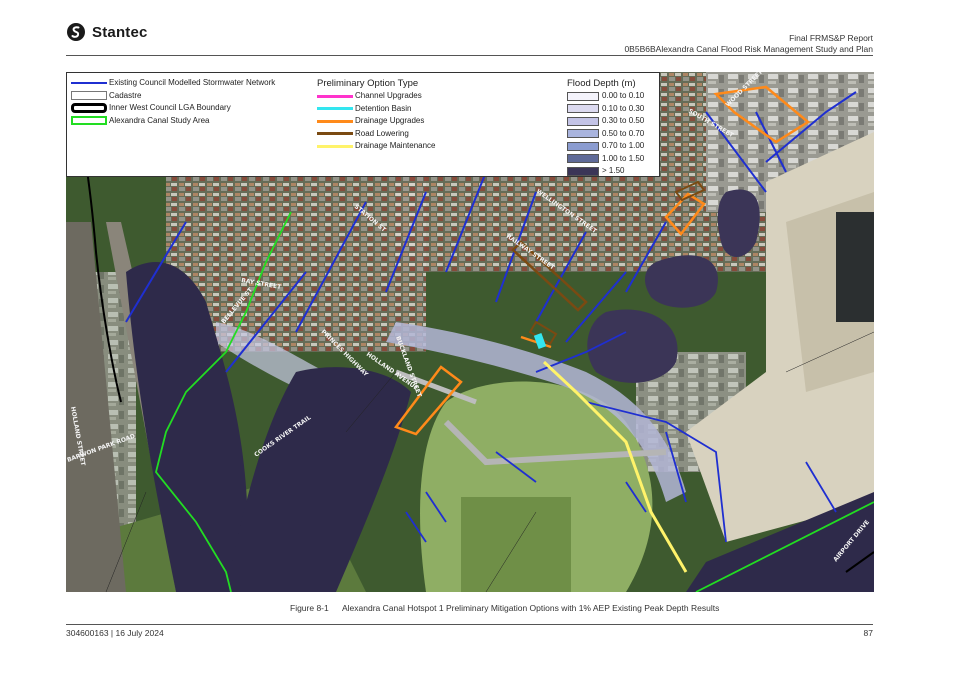  Describe the element at coordinates (831, 38) in the screenshot. I see `report-title: Final FRMS&P Report` at that location.